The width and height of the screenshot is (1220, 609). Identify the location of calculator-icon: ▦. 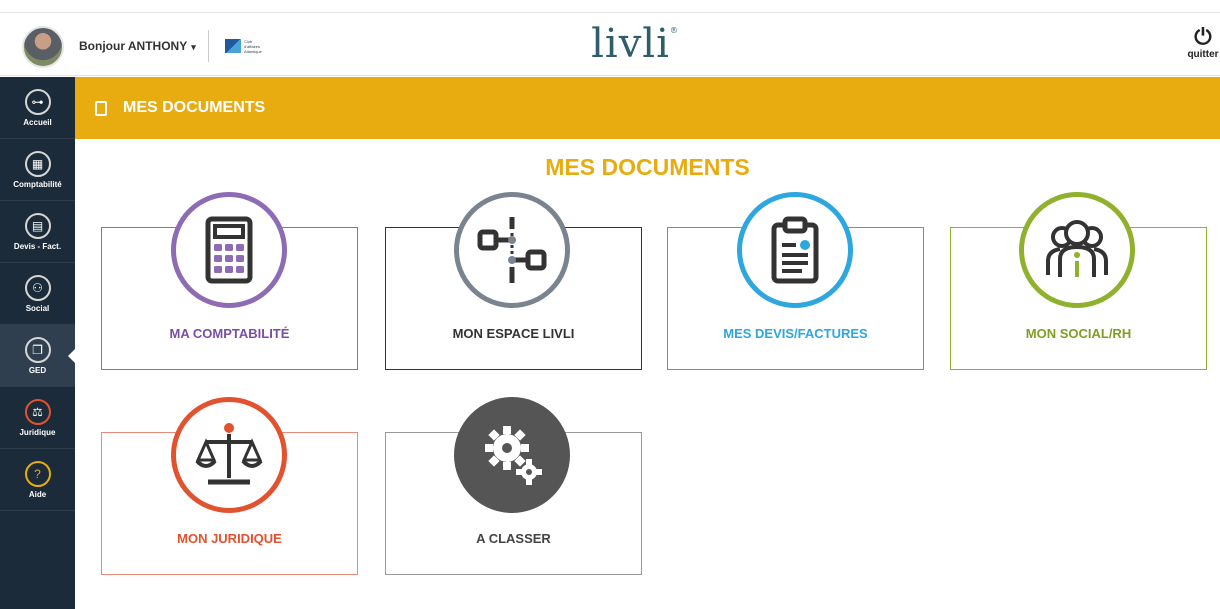
(37, 163).